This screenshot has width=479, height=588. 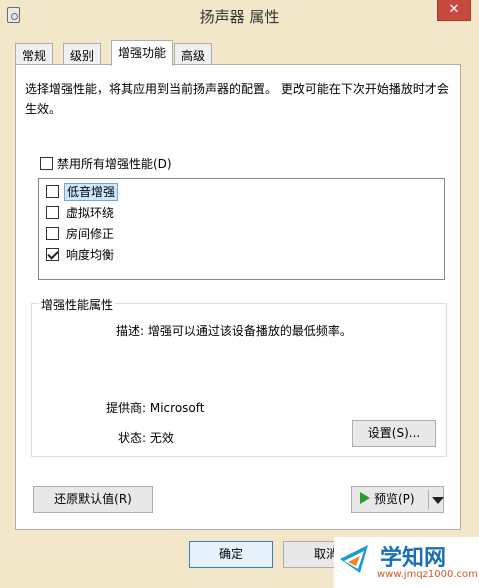 I want to click on site-watermark: 学知网 www.jmqz1000.com, so click(x=406, y=562).